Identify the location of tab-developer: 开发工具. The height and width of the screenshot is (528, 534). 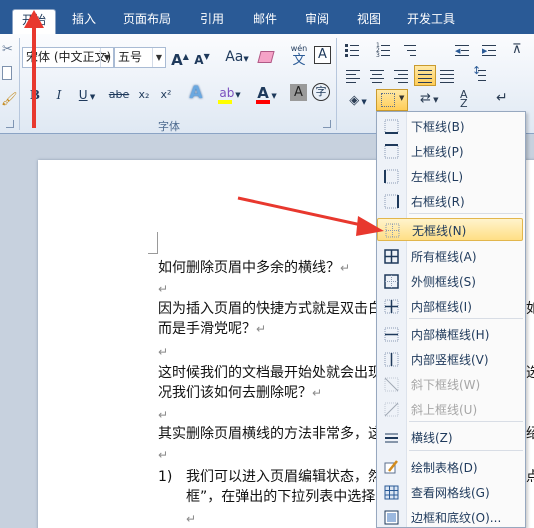
(431, 21).